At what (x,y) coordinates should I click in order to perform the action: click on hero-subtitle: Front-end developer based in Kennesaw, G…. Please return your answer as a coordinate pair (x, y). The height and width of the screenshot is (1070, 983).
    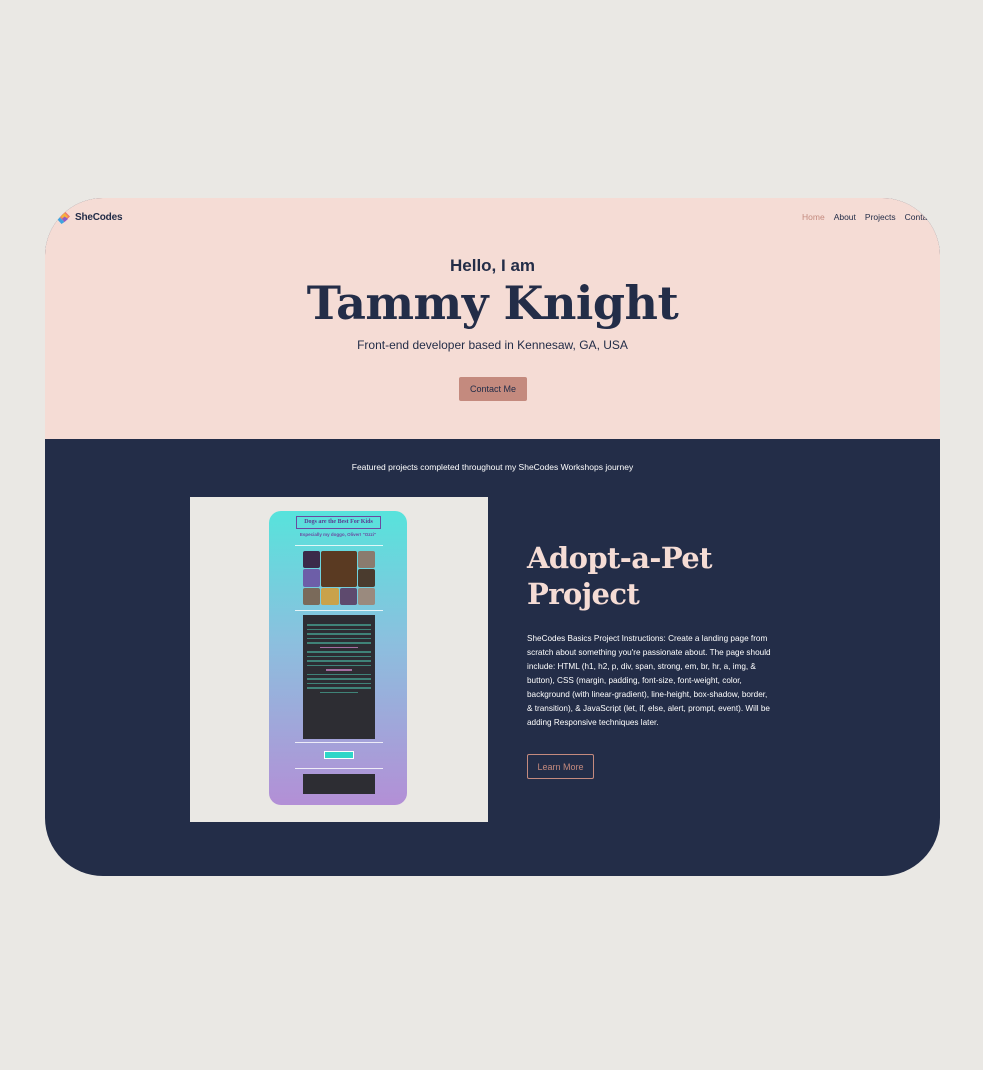
    Looking at the image, I should click on (492, 345).